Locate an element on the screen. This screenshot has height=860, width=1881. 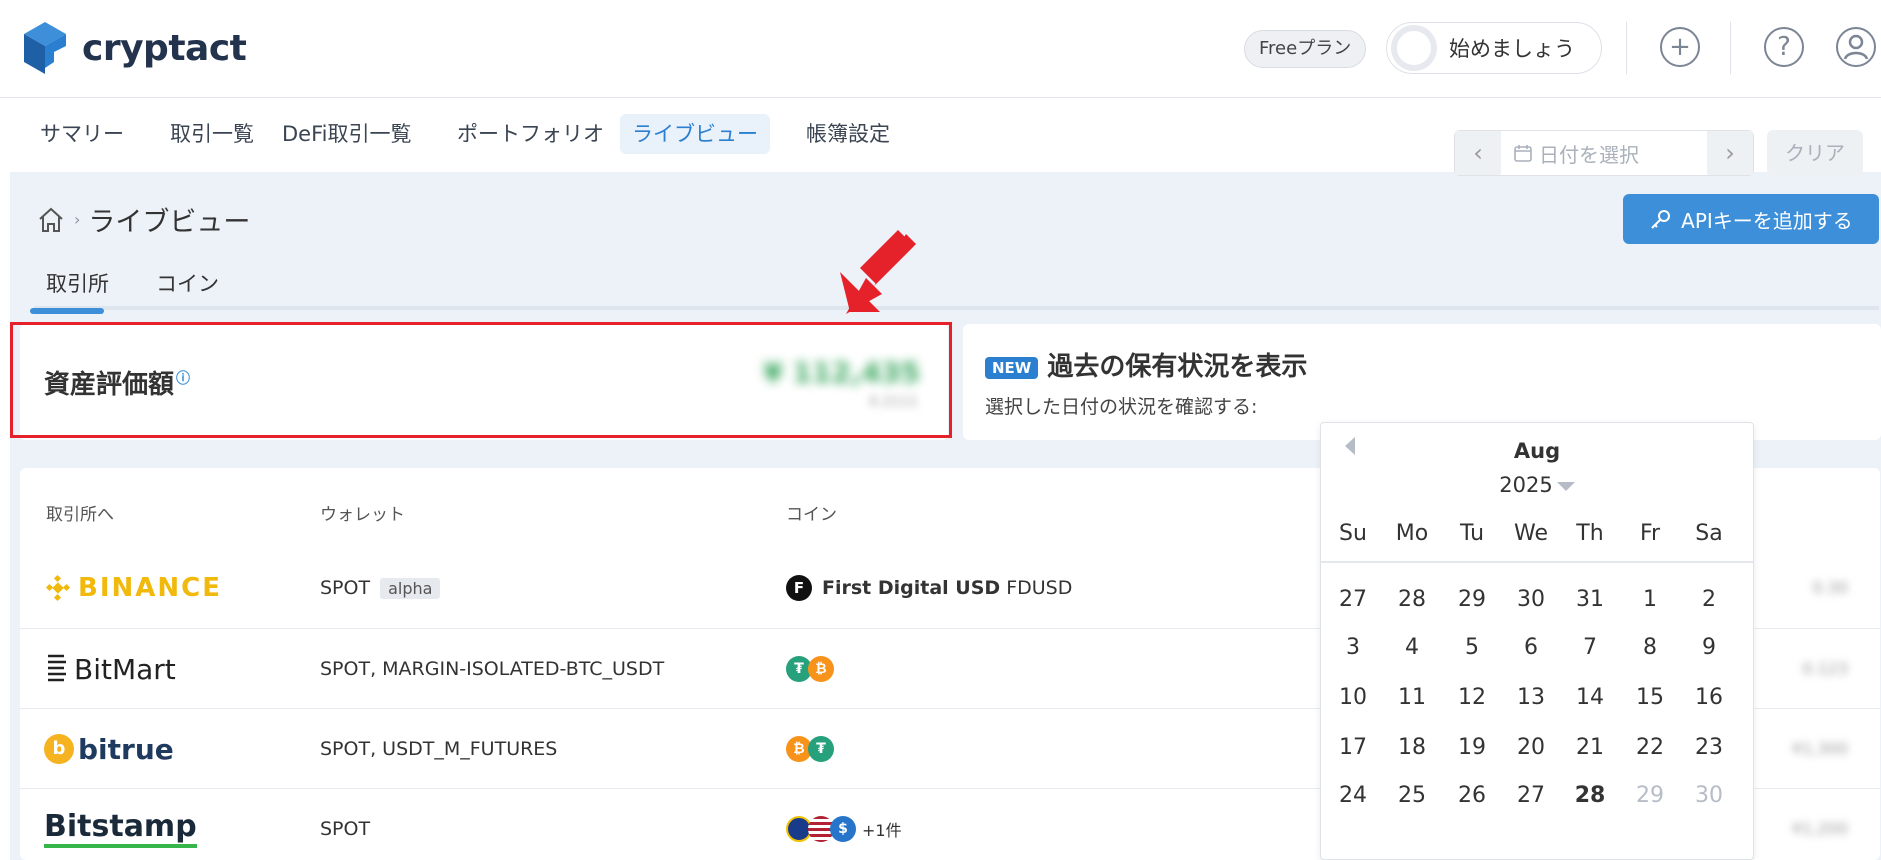
column-header-exchange: 取引所へ is located at coordinates (80, 512).